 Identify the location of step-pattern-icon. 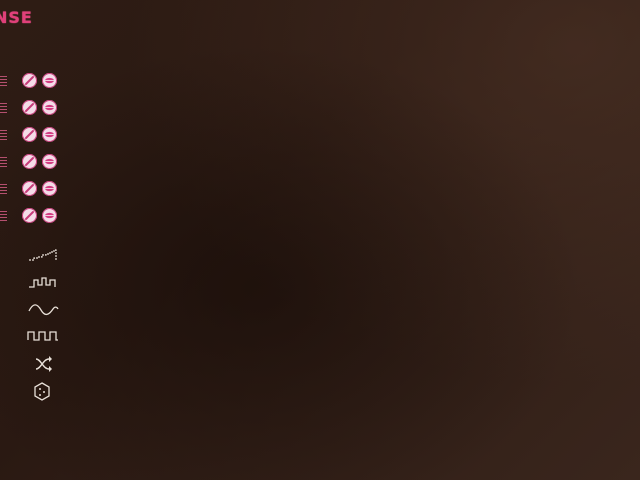
(42, 282).